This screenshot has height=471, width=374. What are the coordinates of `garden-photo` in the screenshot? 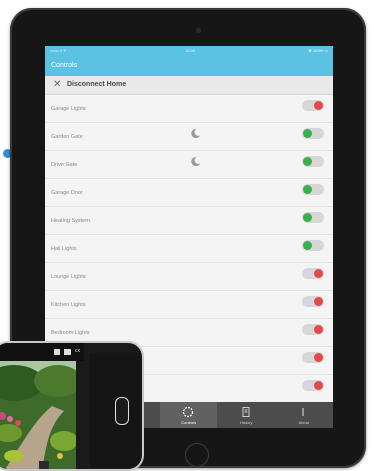 It's located at (38, 415).